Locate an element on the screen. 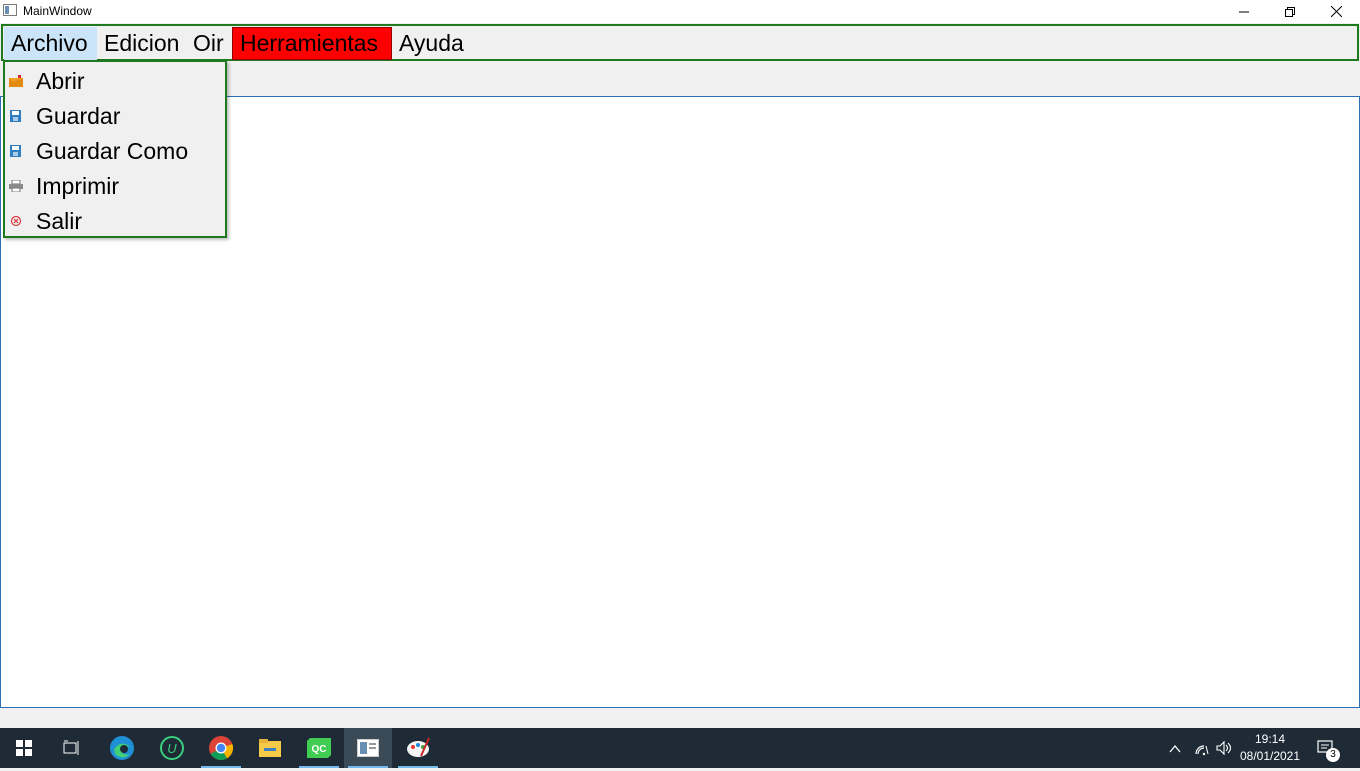 Image resolution: width=1360 pixels, height=771 pixels. taskbar-mainwindow is located at coordinates (368, 748).